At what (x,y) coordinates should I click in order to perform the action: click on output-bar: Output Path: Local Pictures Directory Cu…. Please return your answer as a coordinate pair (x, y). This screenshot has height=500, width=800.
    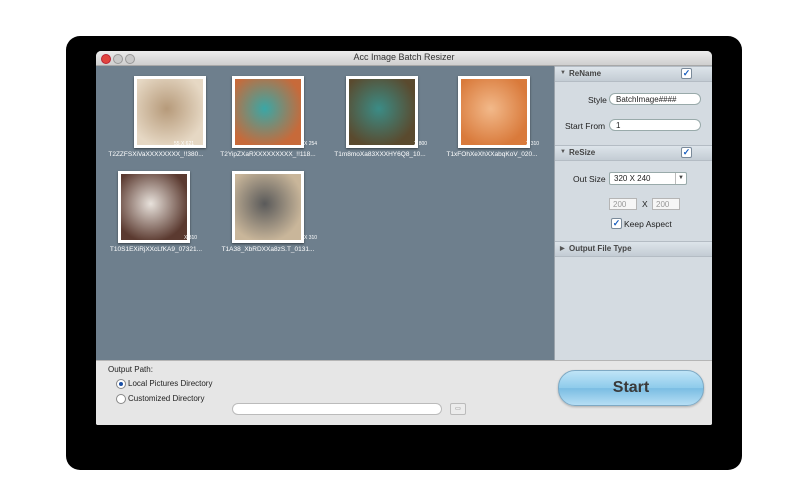
    Looking at the image, I should click on (404, 392).